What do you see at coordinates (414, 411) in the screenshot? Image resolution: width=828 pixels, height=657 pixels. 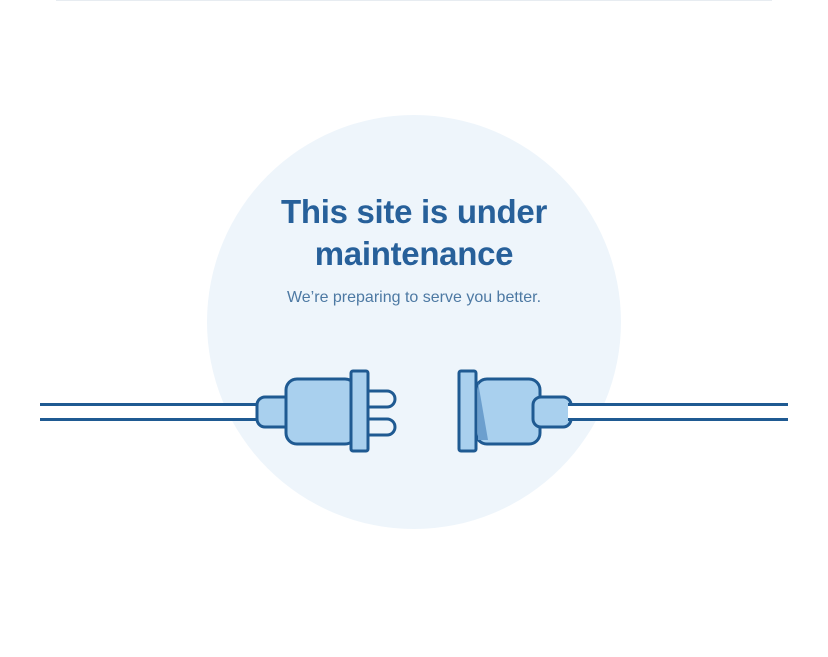 I see `unplugged-cable-icon` at bounding box center [414, 411].